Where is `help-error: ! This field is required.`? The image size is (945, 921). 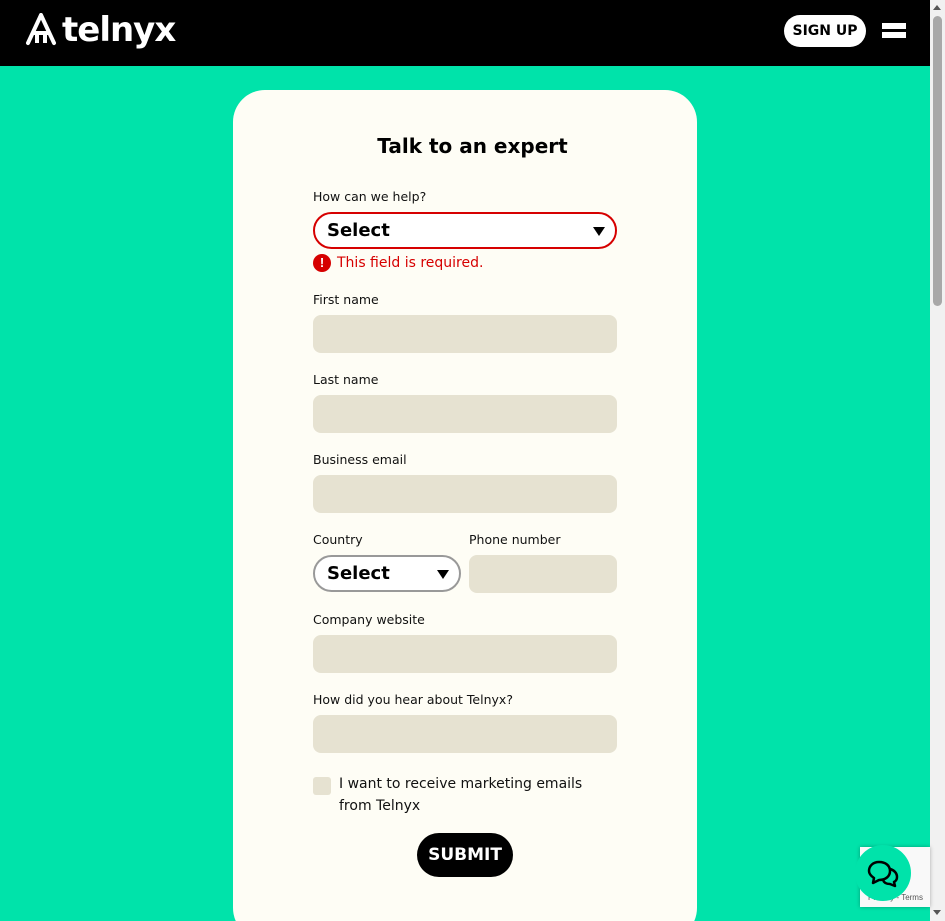
help-error: ! This field is required. is located at coordinates (398, 263).